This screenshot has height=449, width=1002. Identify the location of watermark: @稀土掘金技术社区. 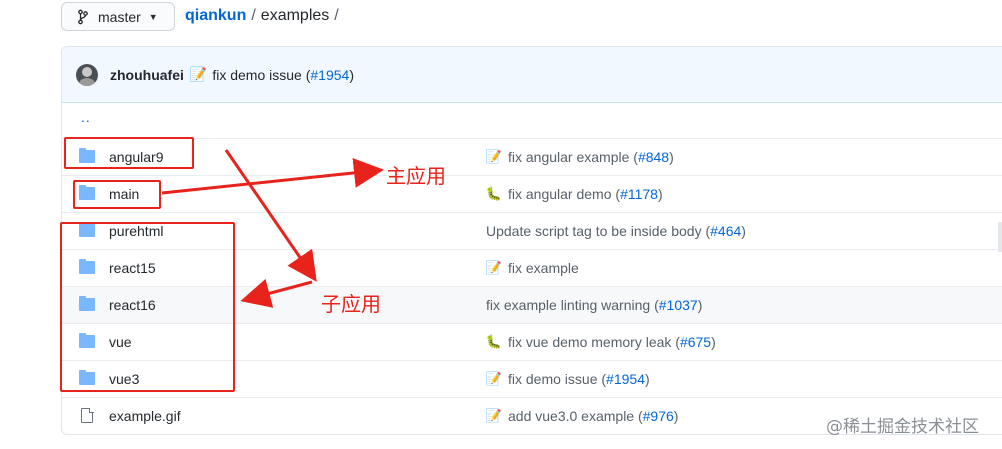
(902, 427).